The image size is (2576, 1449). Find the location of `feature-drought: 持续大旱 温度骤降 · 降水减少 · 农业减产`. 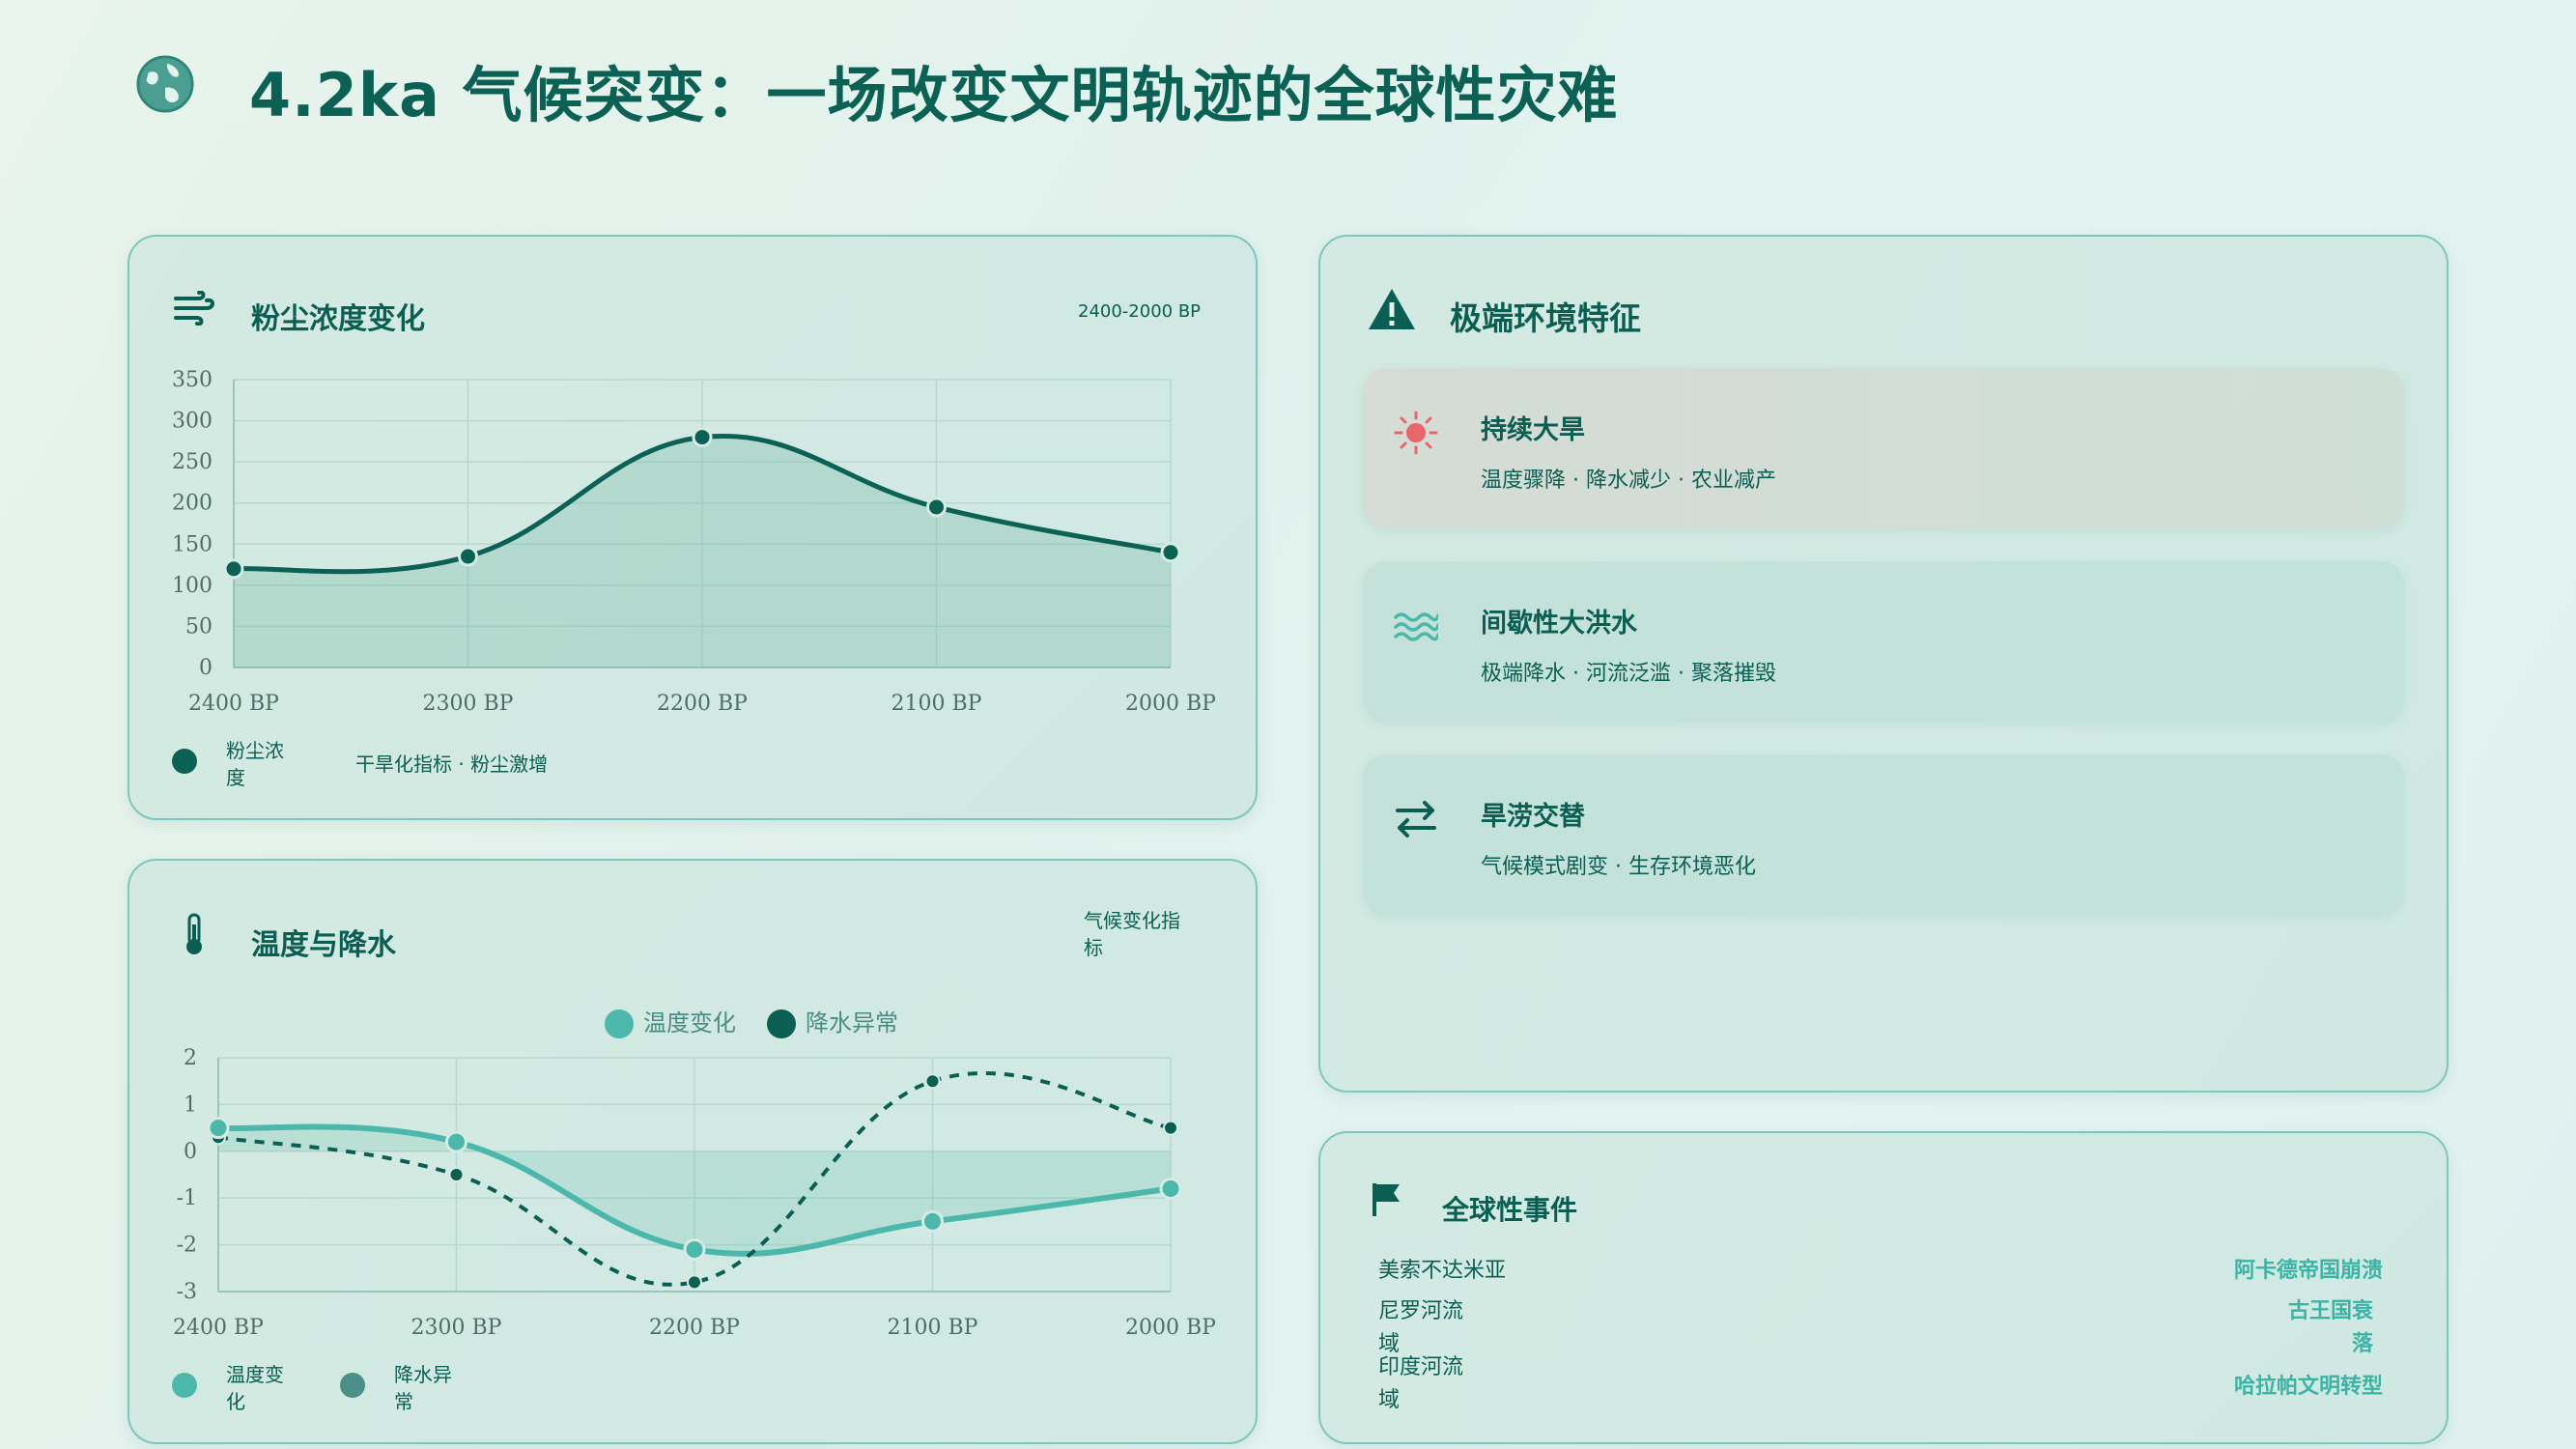

feature-drought: 持续大旱 温度骤降 · 降水减少 · 农业减产 is located at coordinates (1883, 448).